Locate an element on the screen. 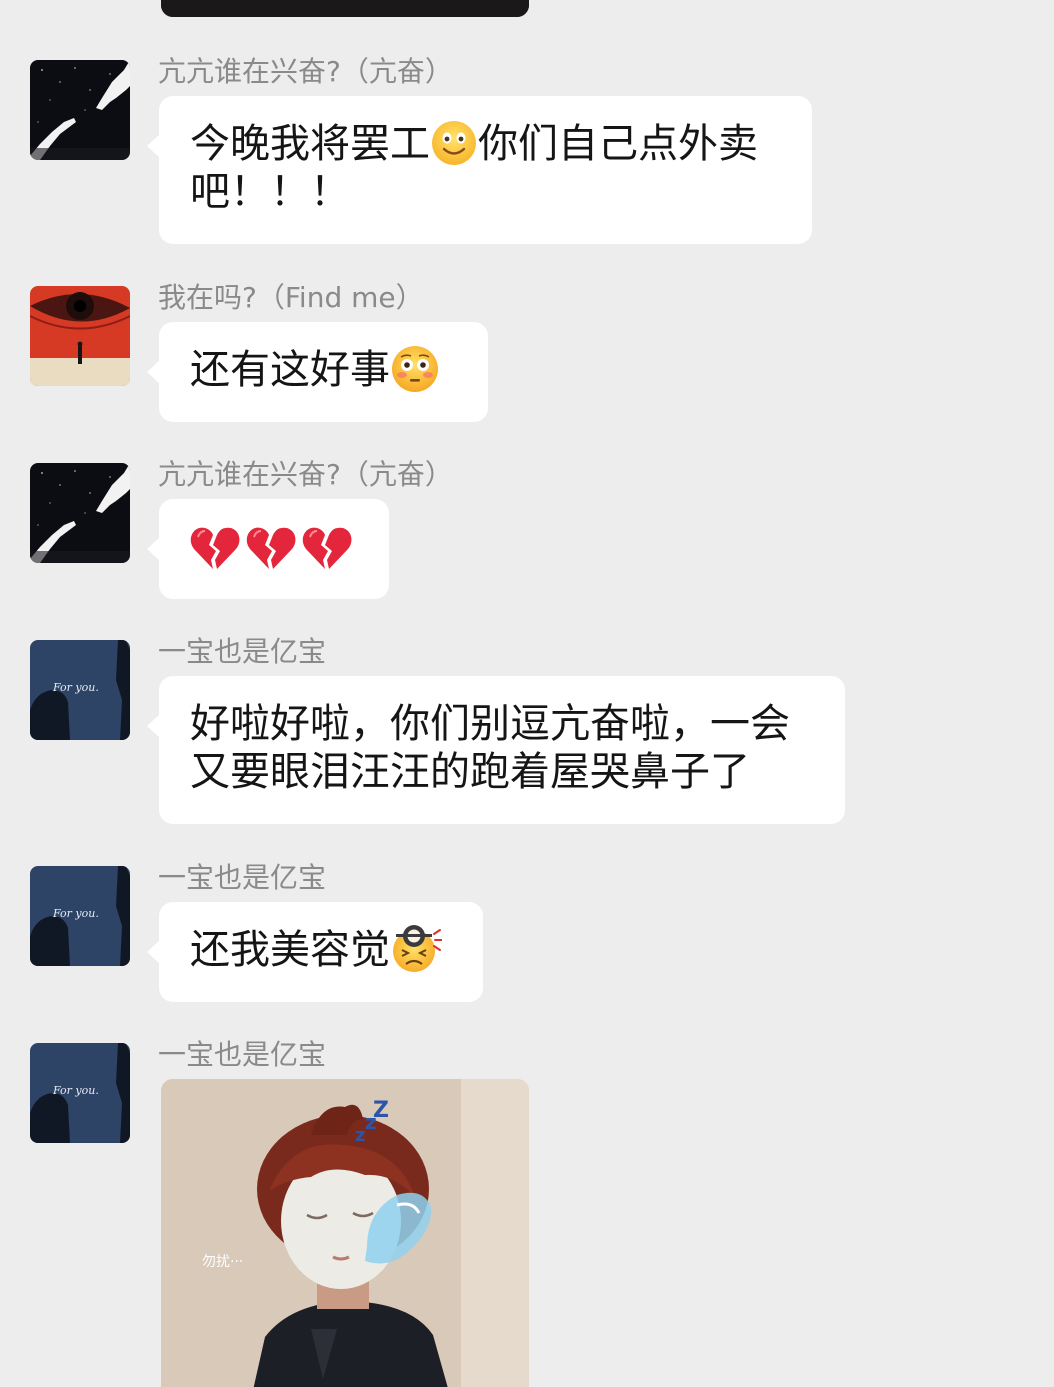 The image size is (1054, 1387). message-bubble is located at coordinates (268, 549).